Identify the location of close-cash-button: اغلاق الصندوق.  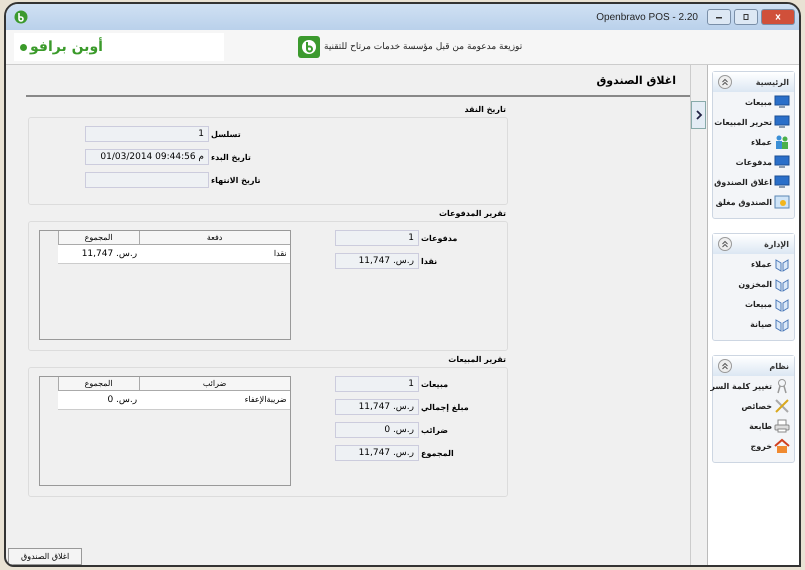
(45, 556).